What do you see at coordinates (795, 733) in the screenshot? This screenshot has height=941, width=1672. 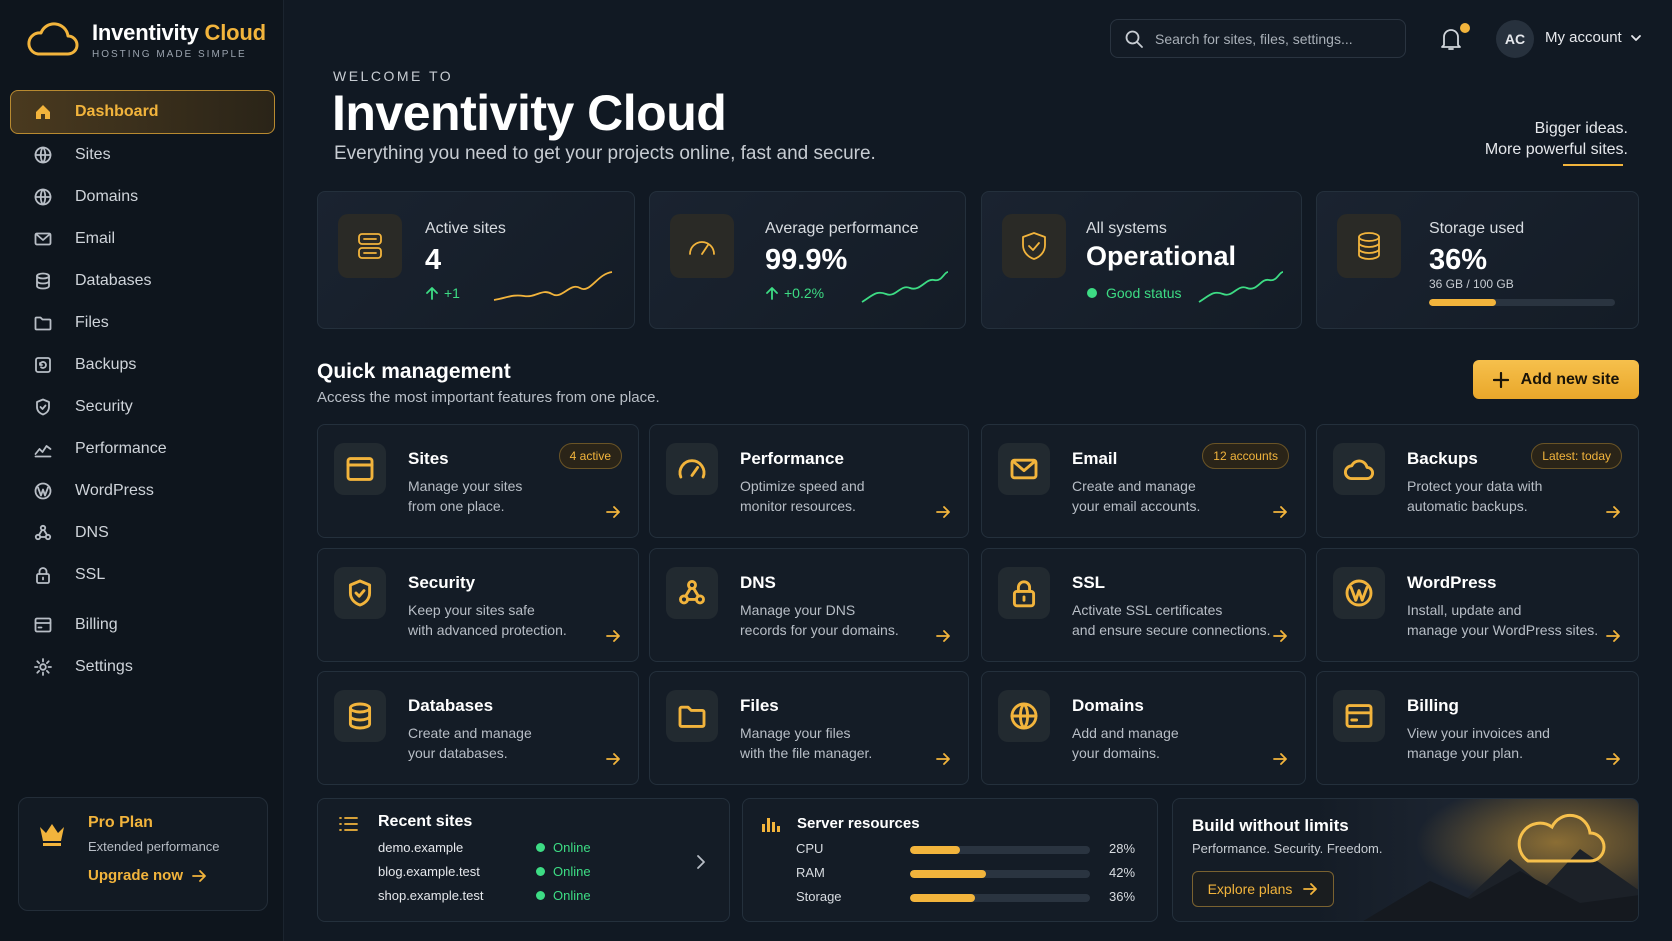 I see `tile-description-line: Manage your files` at bounding box center [795, 733].